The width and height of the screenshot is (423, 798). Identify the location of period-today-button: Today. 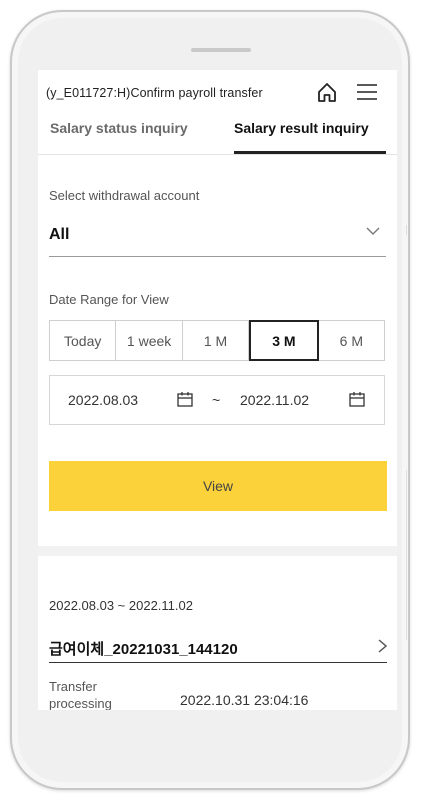
(83, 340).